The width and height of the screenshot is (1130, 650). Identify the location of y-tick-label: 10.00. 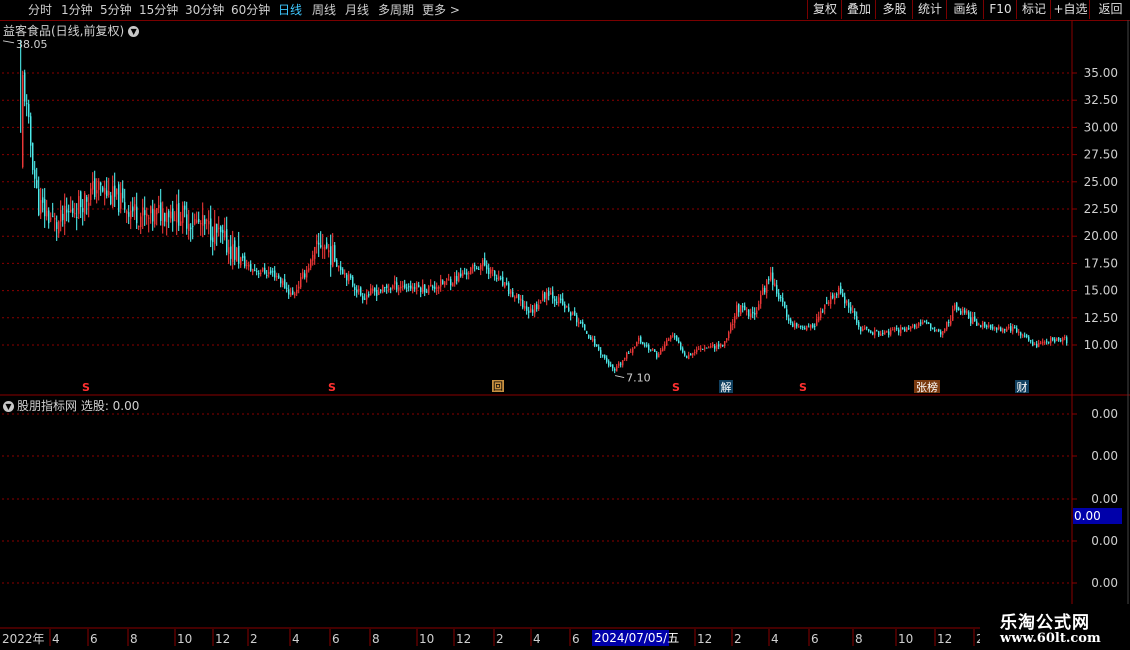
(1101, 345).